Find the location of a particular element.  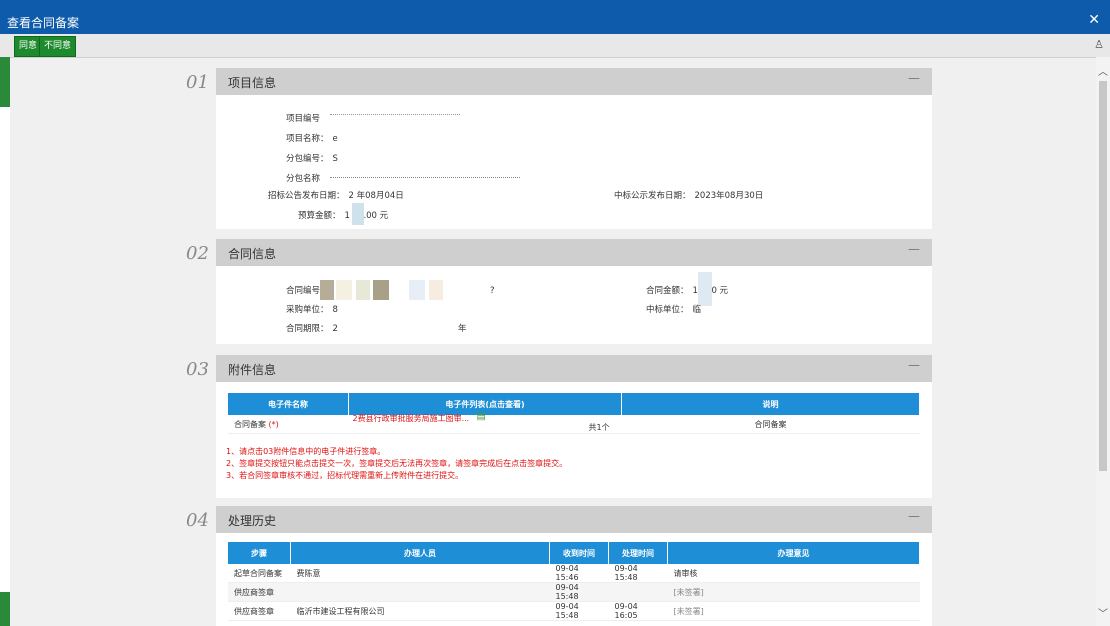

left-accent-bottom is located at coordinates (5, 609).